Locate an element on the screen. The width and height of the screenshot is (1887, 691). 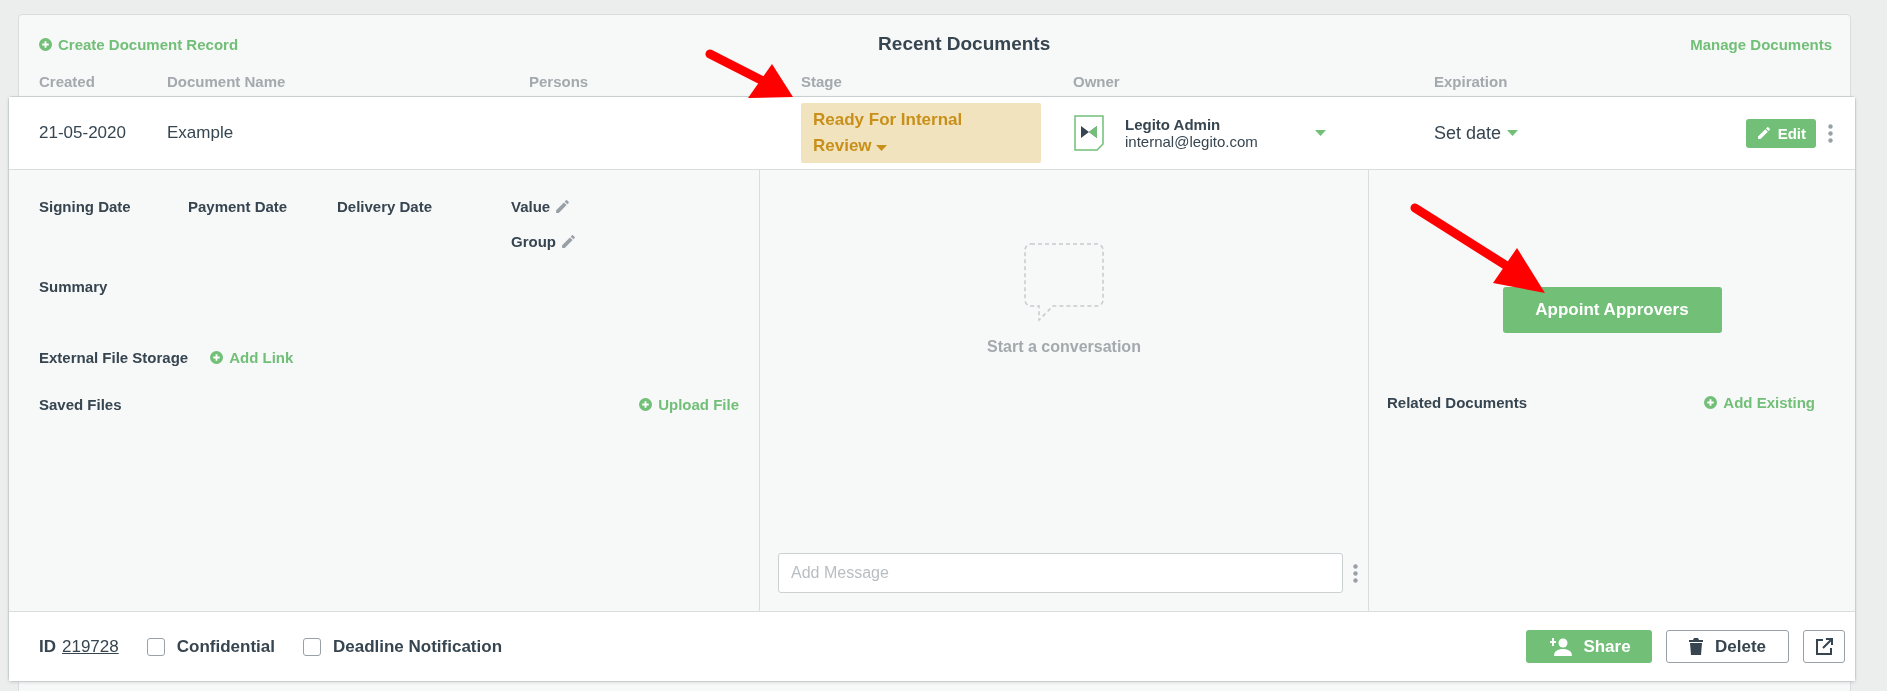
open-external-button is located at coordinates (1824, 646).